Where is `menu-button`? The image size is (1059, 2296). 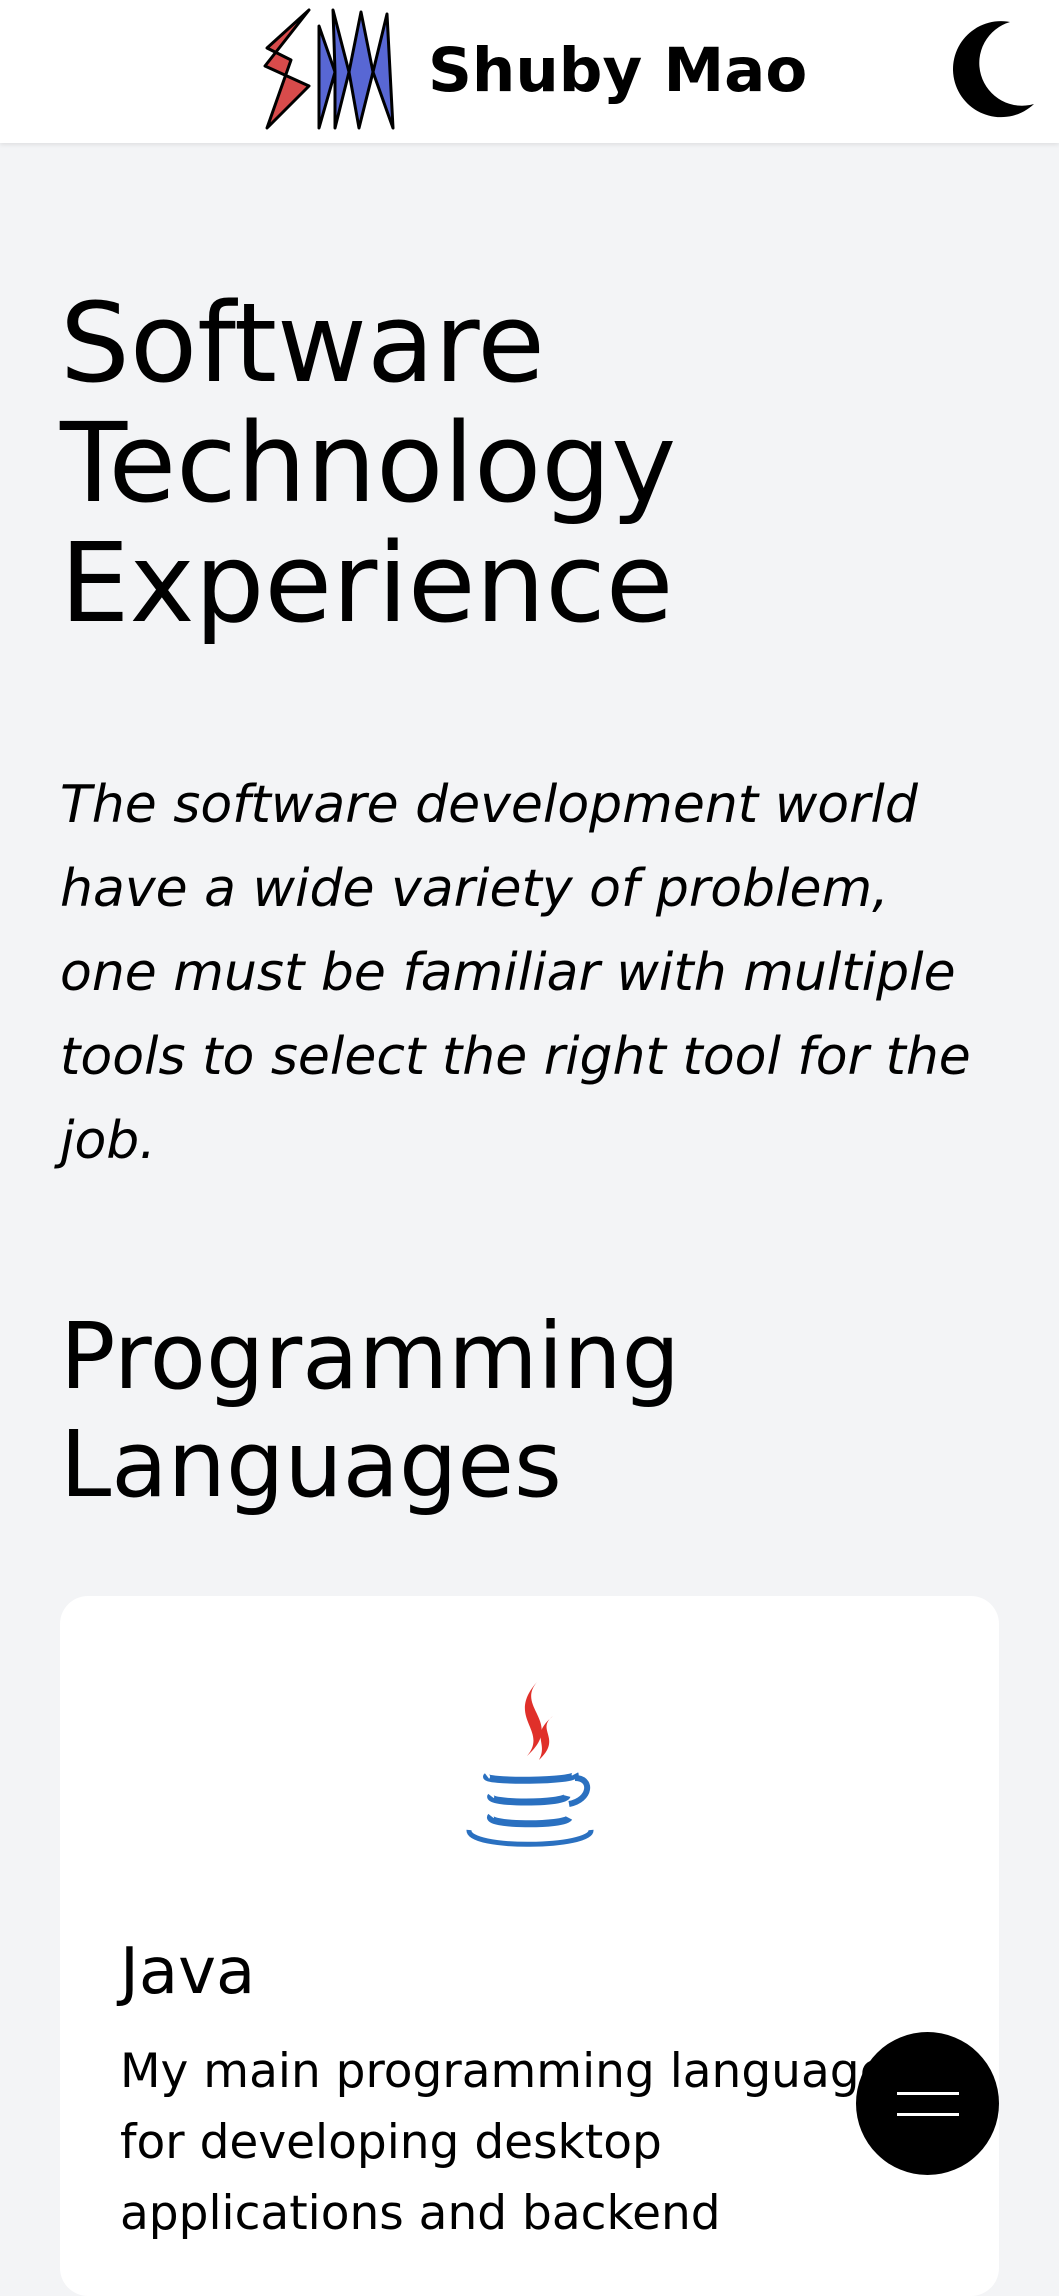 menu-button is located at coordinates (927, 2103).